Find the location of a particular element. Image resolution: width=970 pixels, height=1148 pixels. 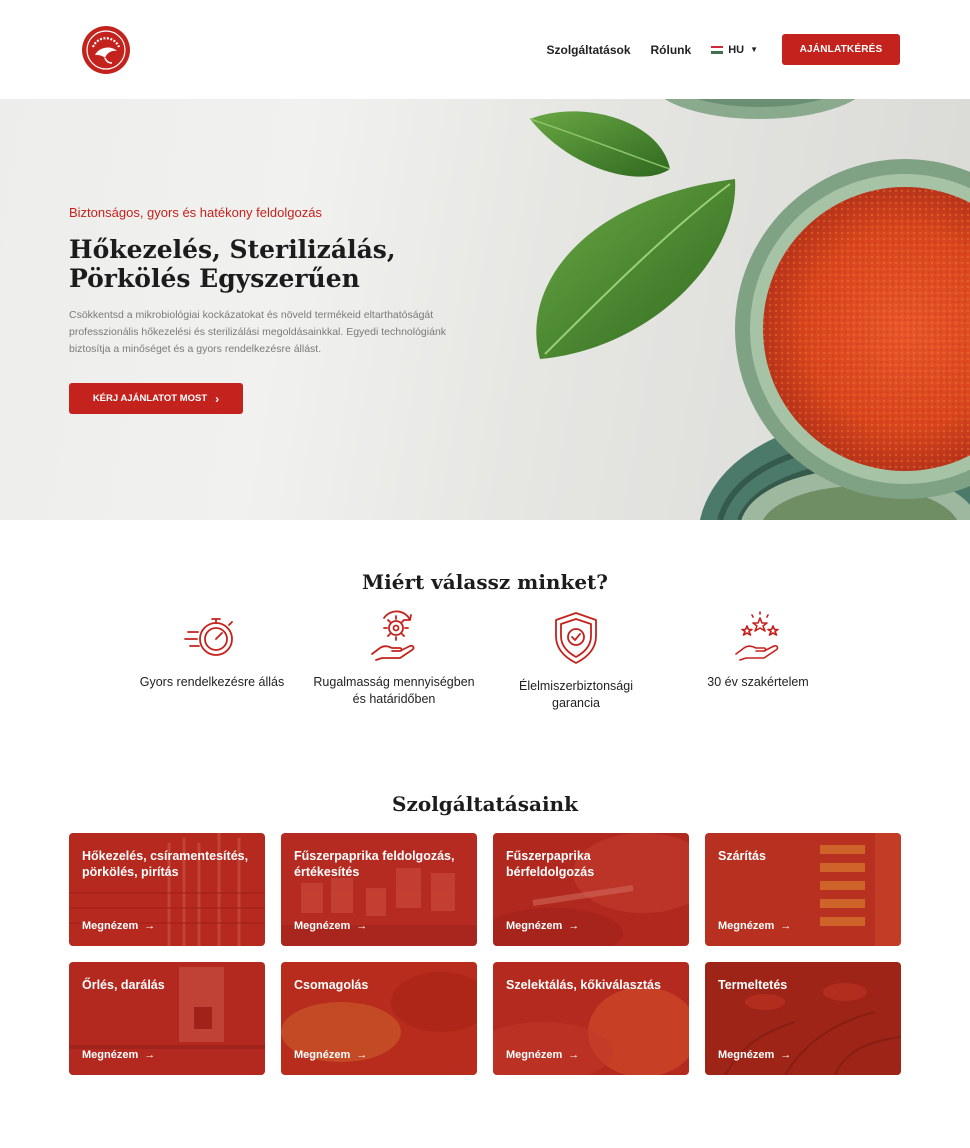

nav-services-link: Szolgáltatások is located at coordinates (588, 50).